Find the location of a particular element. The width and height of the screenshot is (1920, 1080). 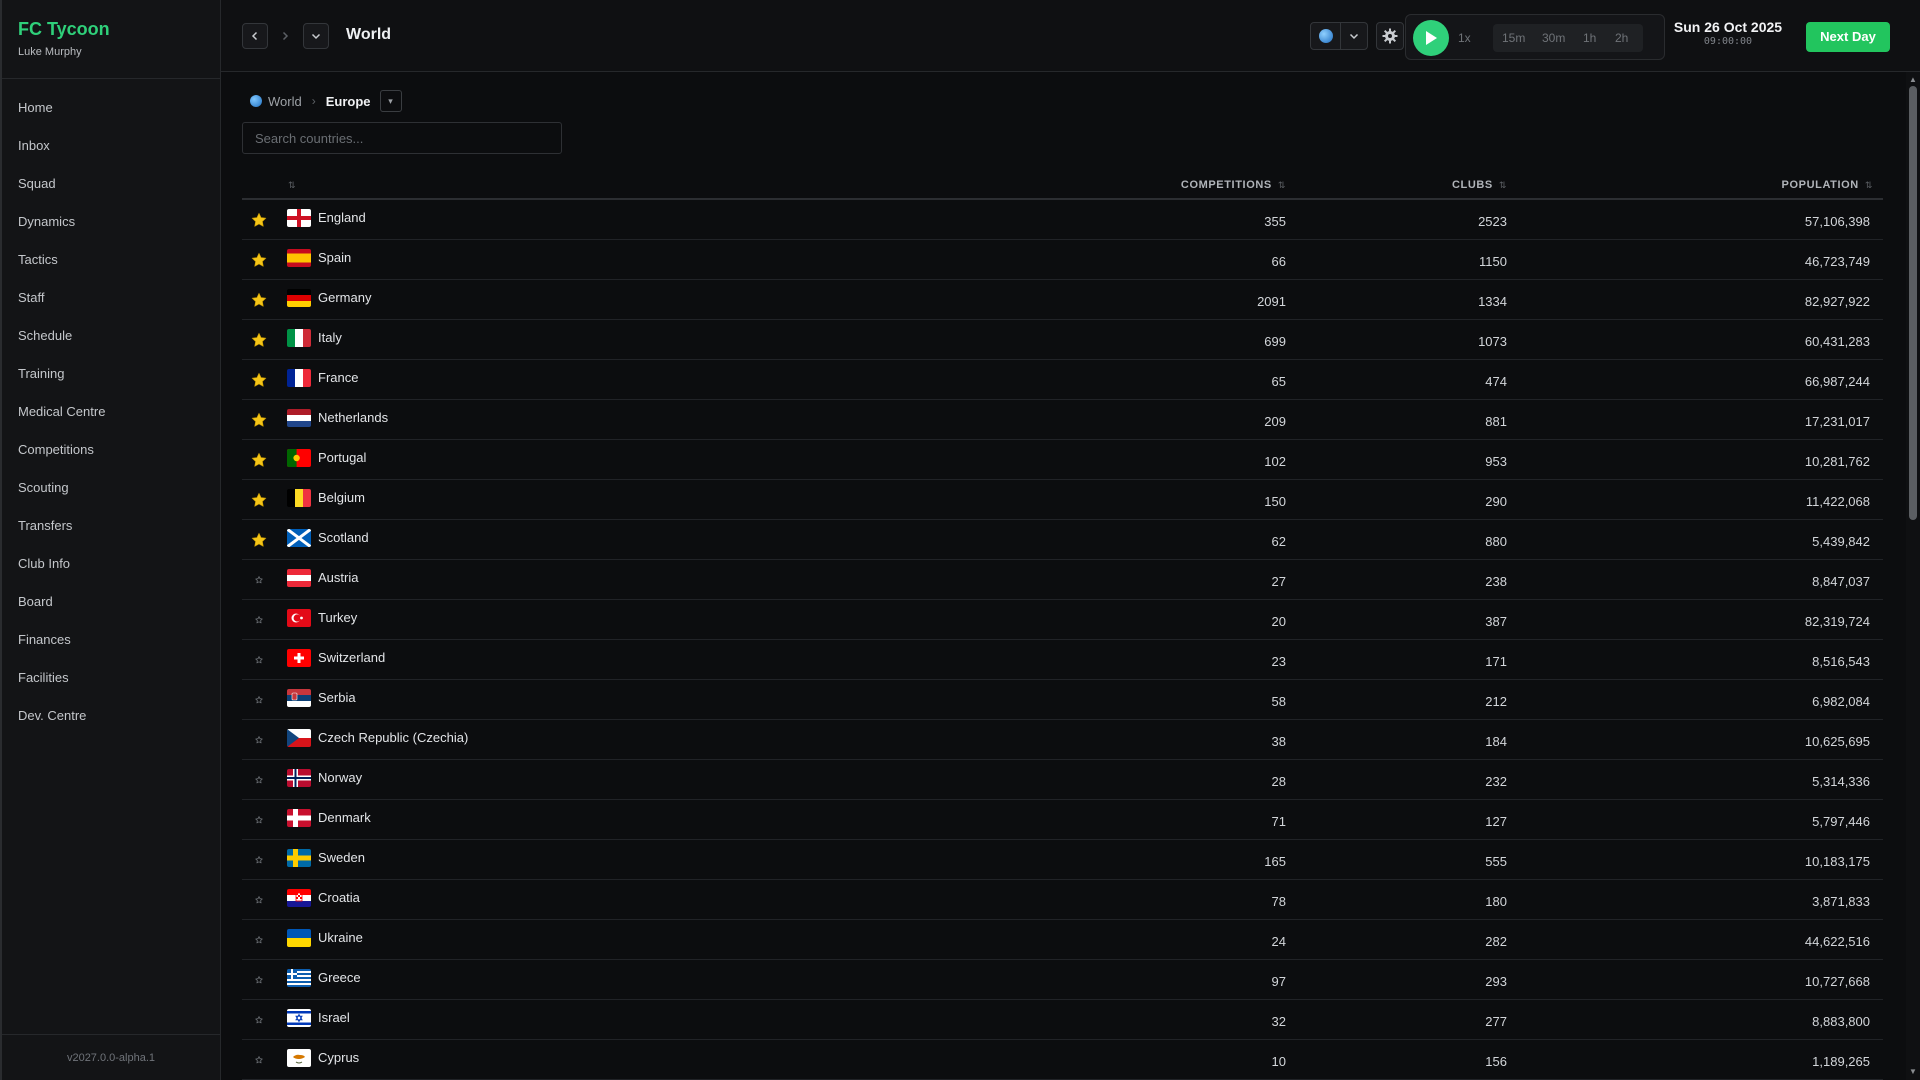

table-row: Austria 27 238 8,847,037 is located at coordinates (1062, 580).